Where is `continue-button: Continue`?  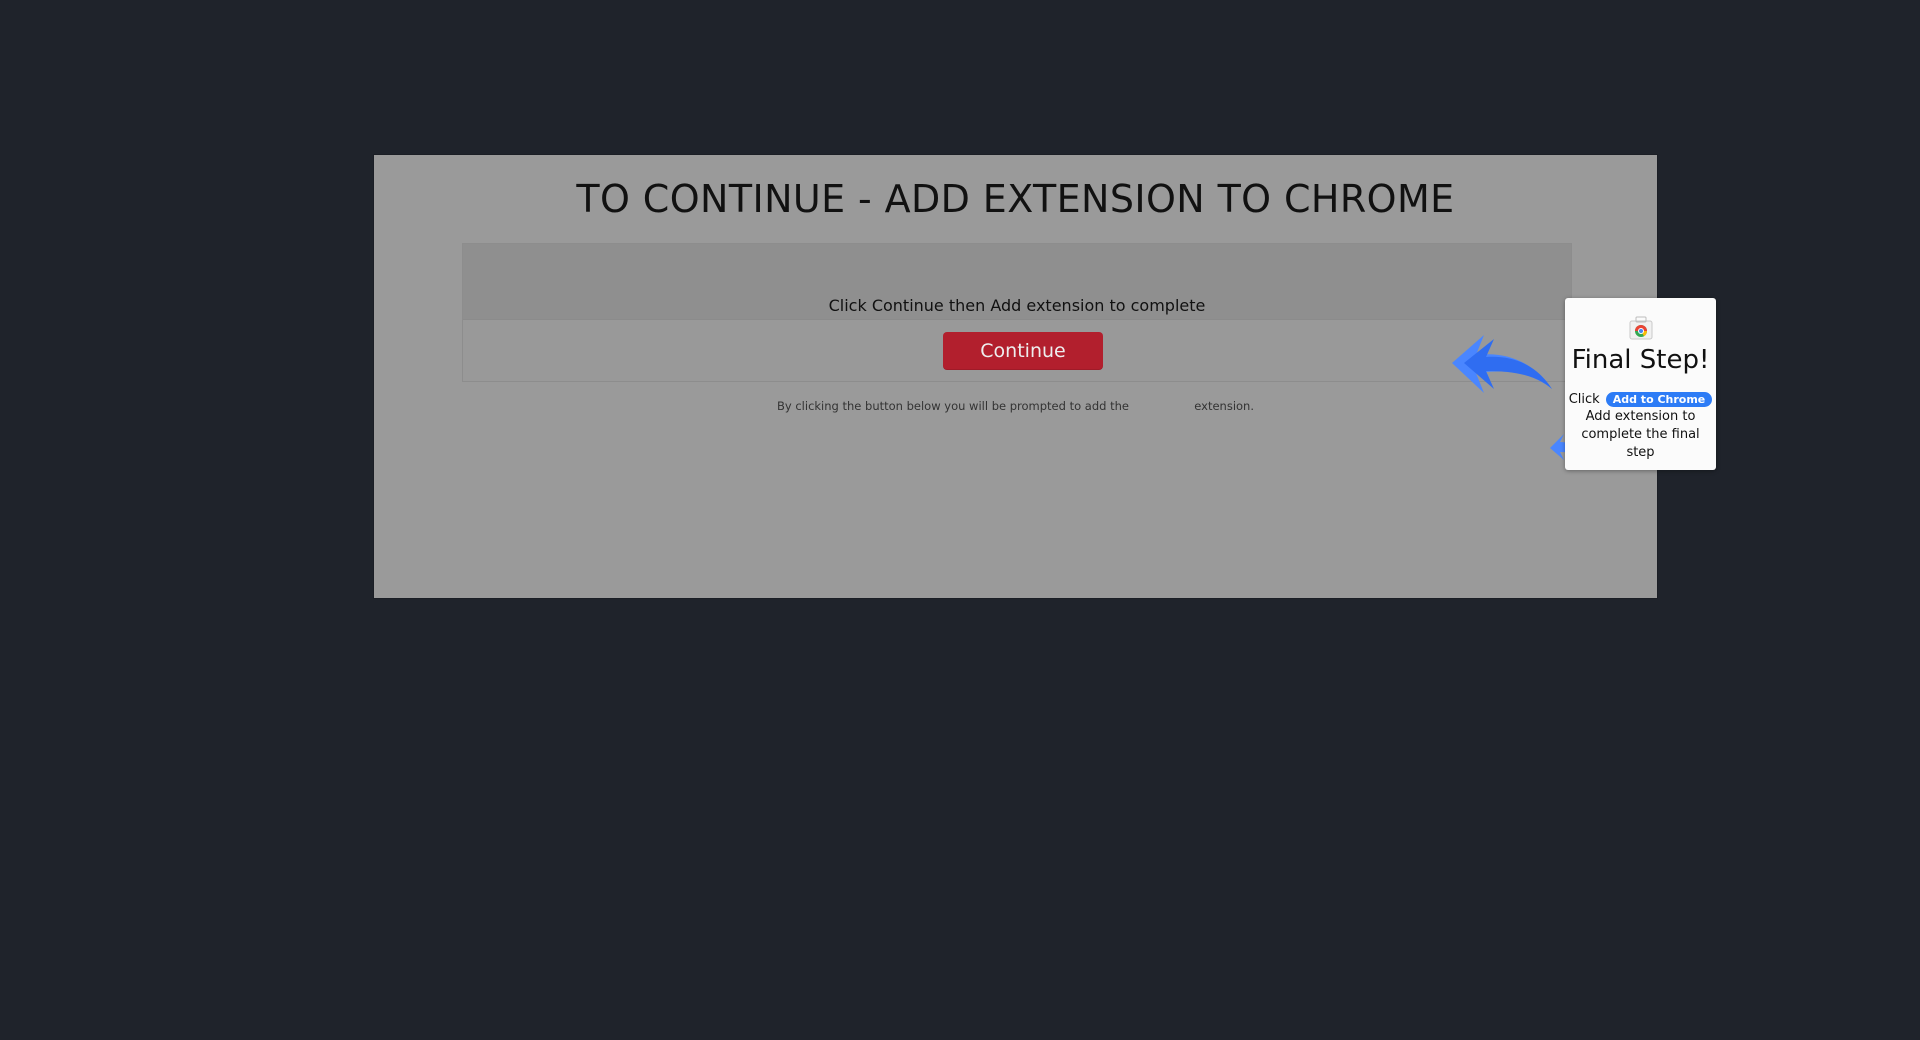 continue-button: Continue is located at coordinates (1023, 351).